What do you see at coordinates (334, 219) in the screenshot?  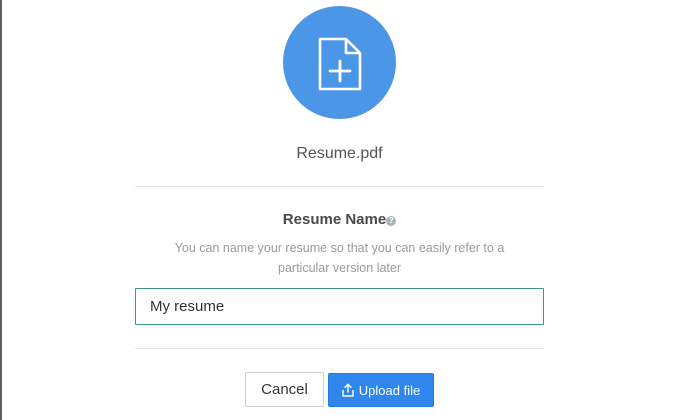 I see `resume-name-title: Resume Name` at bounding box center [334, 219].